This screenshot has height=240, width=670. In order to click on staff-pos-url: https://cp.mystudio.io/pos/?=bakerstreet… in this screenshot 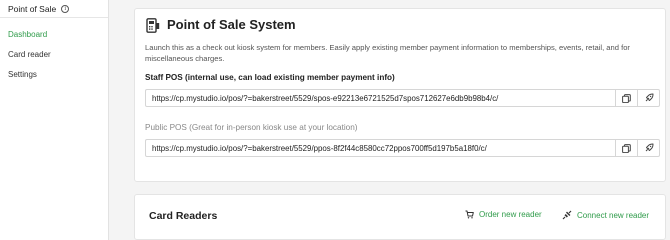, I will do `click(380, 98)`.